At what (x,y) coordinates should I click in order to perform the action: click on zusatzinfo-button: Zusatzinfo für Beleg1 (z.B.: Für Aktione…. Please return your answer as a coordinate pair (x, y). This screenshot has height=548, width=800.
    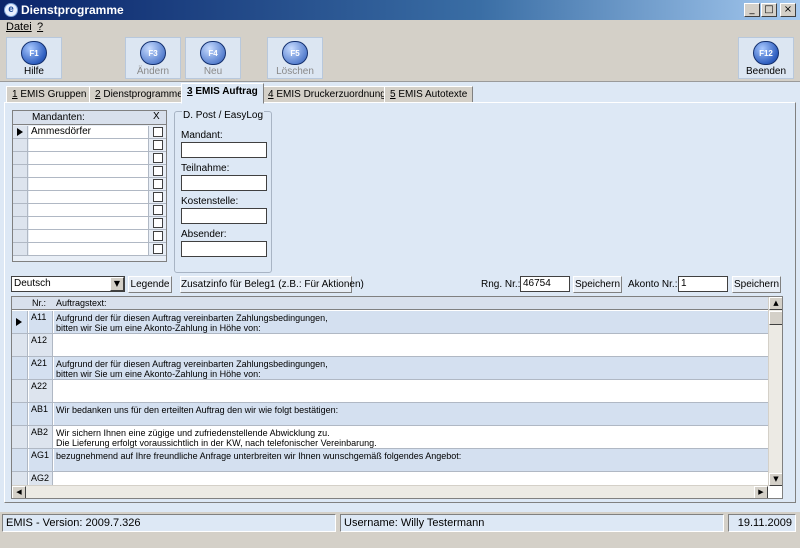
    Looking at the image, I should click on (272, 284).